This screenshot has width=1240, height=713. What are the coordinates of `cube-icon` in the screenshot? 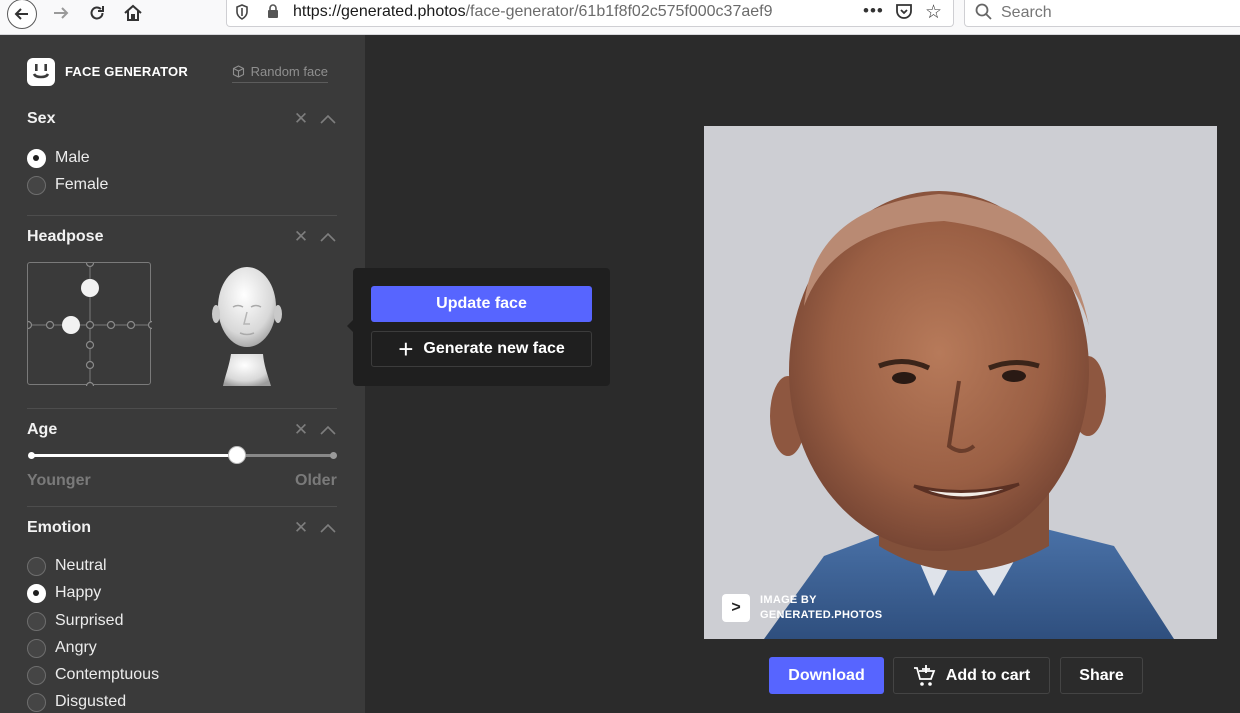 It's located at (239, 73).